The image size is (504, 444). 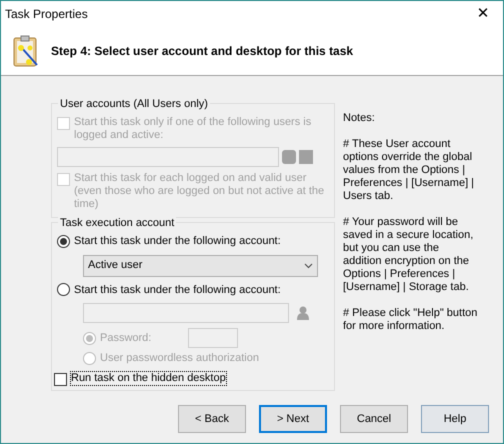 What do you see at coordinates (193, 129) in the screenshot?
I see `checkbox-label: Start this task only if one of the following users is logged and active:` at bounding box center [193, 129].